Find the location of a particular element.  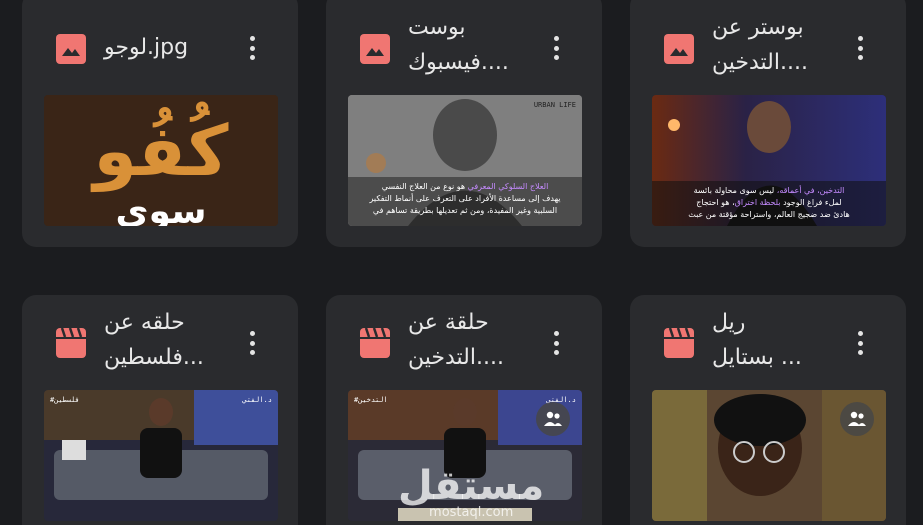

file-thumbnail: كُفُو سوى is located at coordinates (161, 160).